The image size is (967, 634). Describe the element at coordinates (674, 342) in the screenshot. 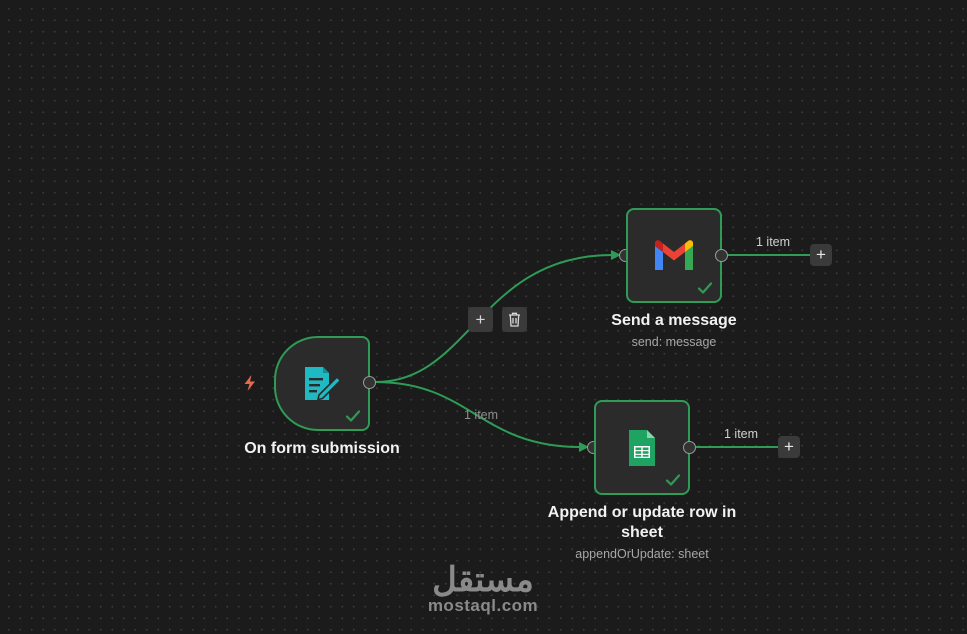

I see `node-subtitle-gmail: send: message` at that location.